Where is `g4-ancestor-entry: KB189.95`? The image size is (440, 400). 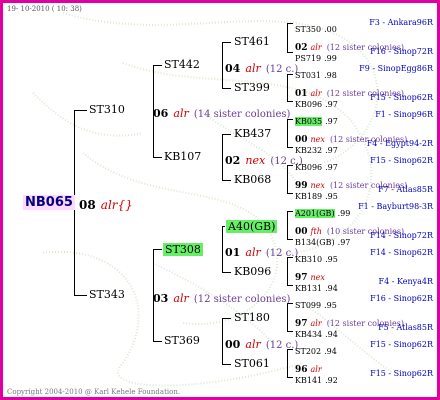 g4-ancestor-entry: KB189.95 is located at coordinates (316, 194).